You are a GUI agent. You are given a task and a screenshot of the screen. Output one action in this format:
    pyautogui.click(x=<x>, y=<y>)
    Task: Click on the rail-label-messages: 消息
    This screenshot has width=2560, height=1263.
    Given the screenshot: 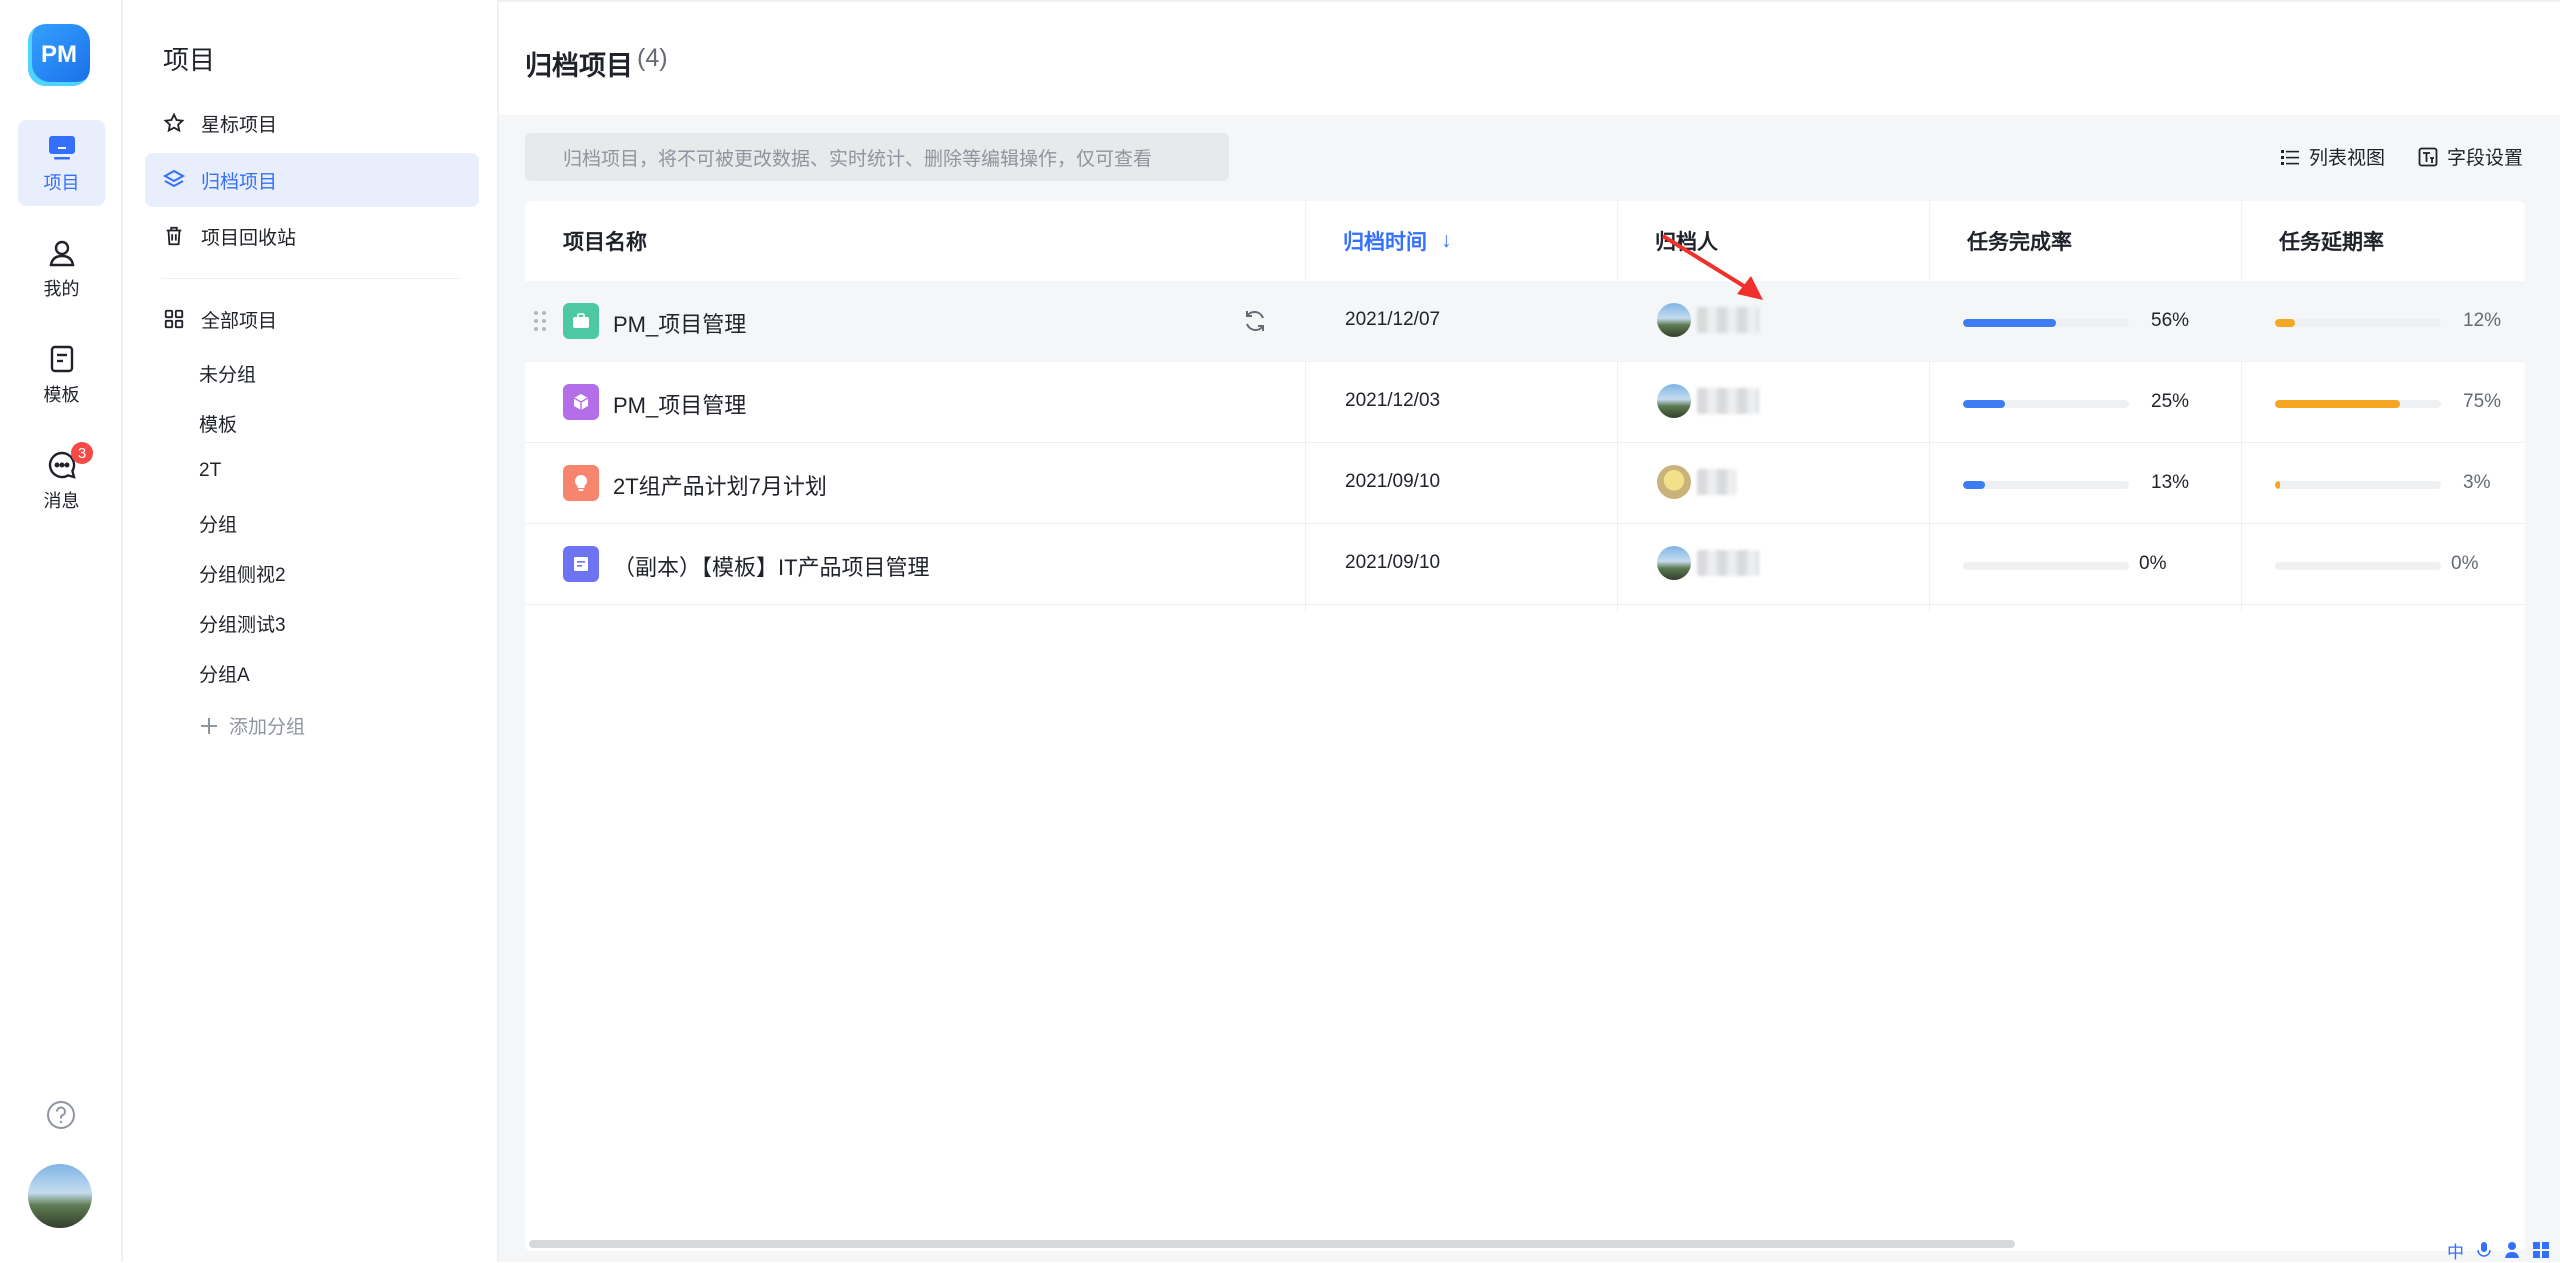 What is the action you would take?
    pyautogui.click(x=61, y=501)
    